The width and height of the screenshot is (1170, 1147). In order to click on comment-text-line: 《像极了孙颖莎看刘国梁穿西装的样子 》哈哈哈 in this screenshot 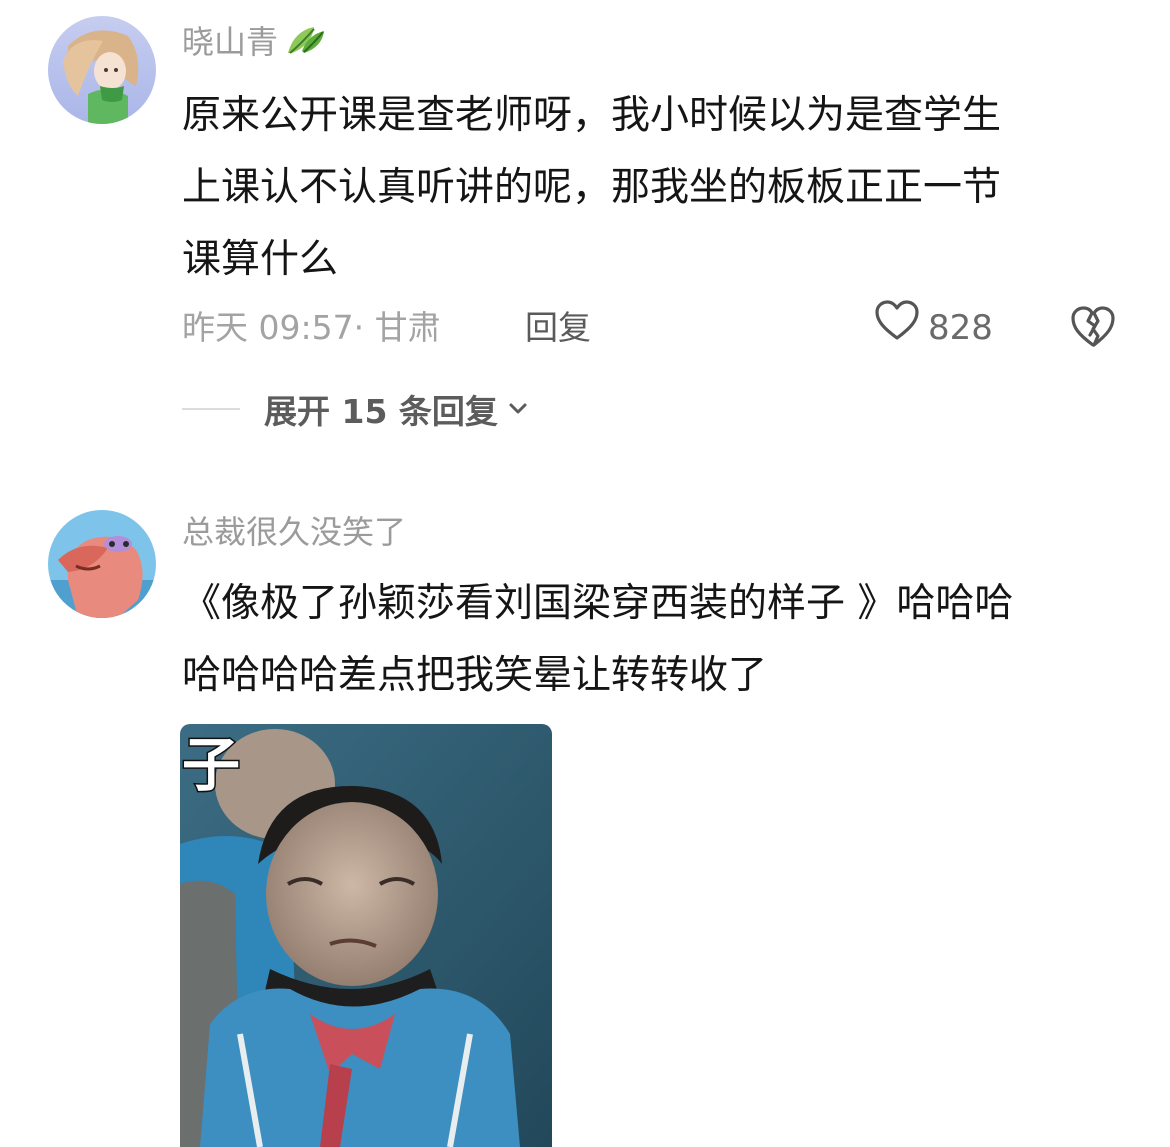, I will do `click(598, 603)`.